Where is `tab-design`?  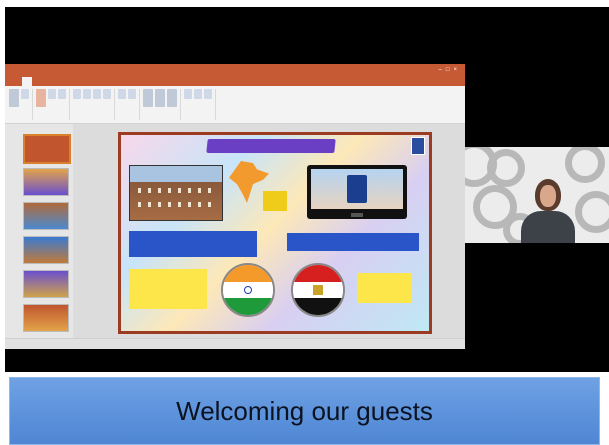
tab-design is located at coordinates (52, 81).